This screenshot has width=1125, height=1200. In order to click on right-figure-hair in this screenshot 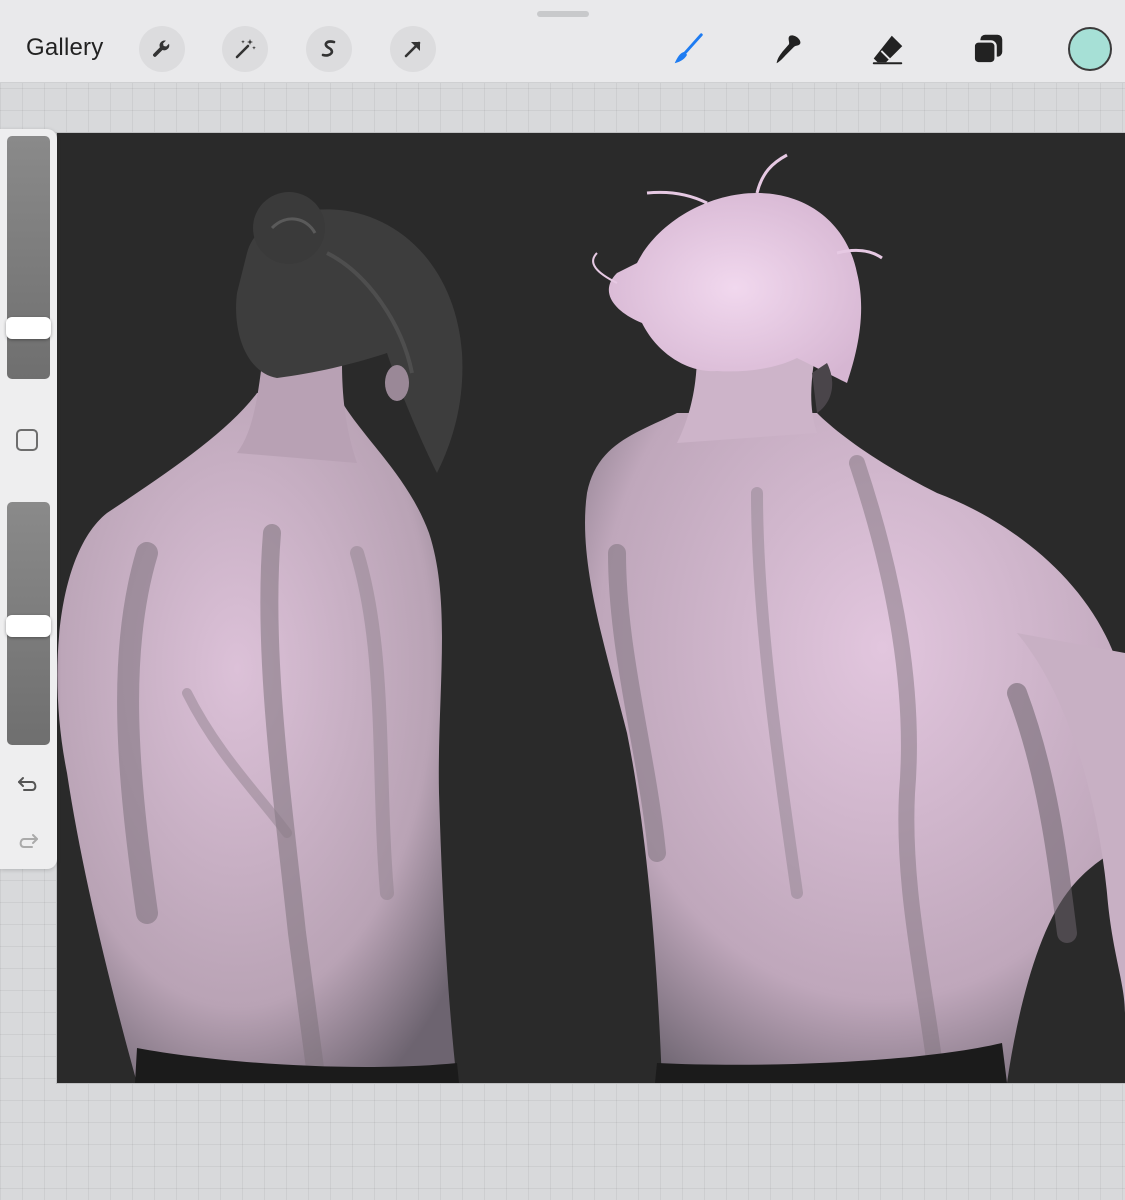, I will do `click(735, 288)`.